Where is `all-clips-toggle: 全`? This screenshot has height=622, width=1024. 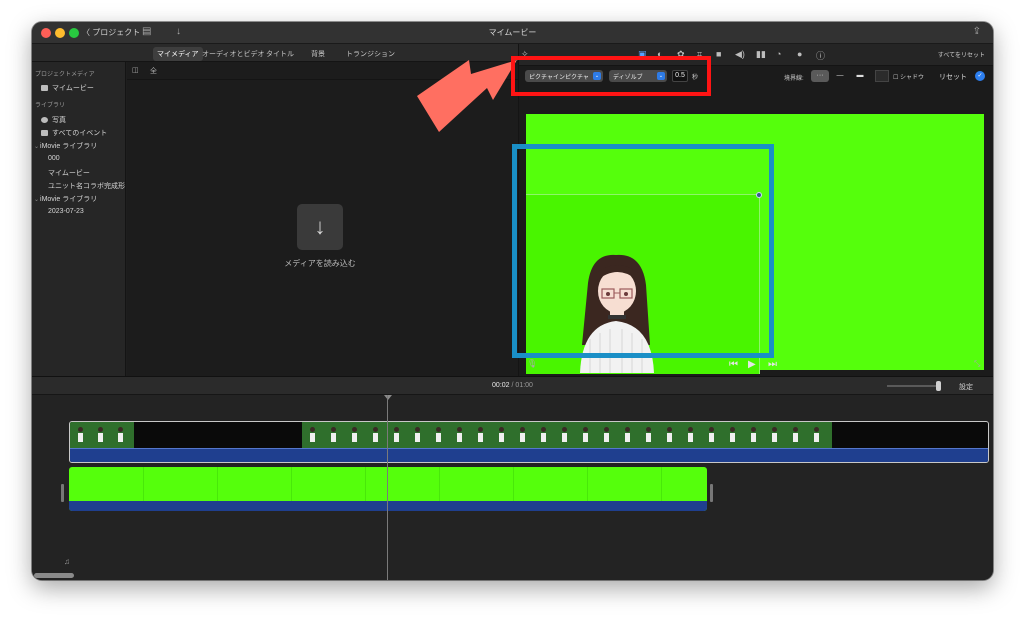
all-clips-toggle: 全 is located at coordinates (153, 71).